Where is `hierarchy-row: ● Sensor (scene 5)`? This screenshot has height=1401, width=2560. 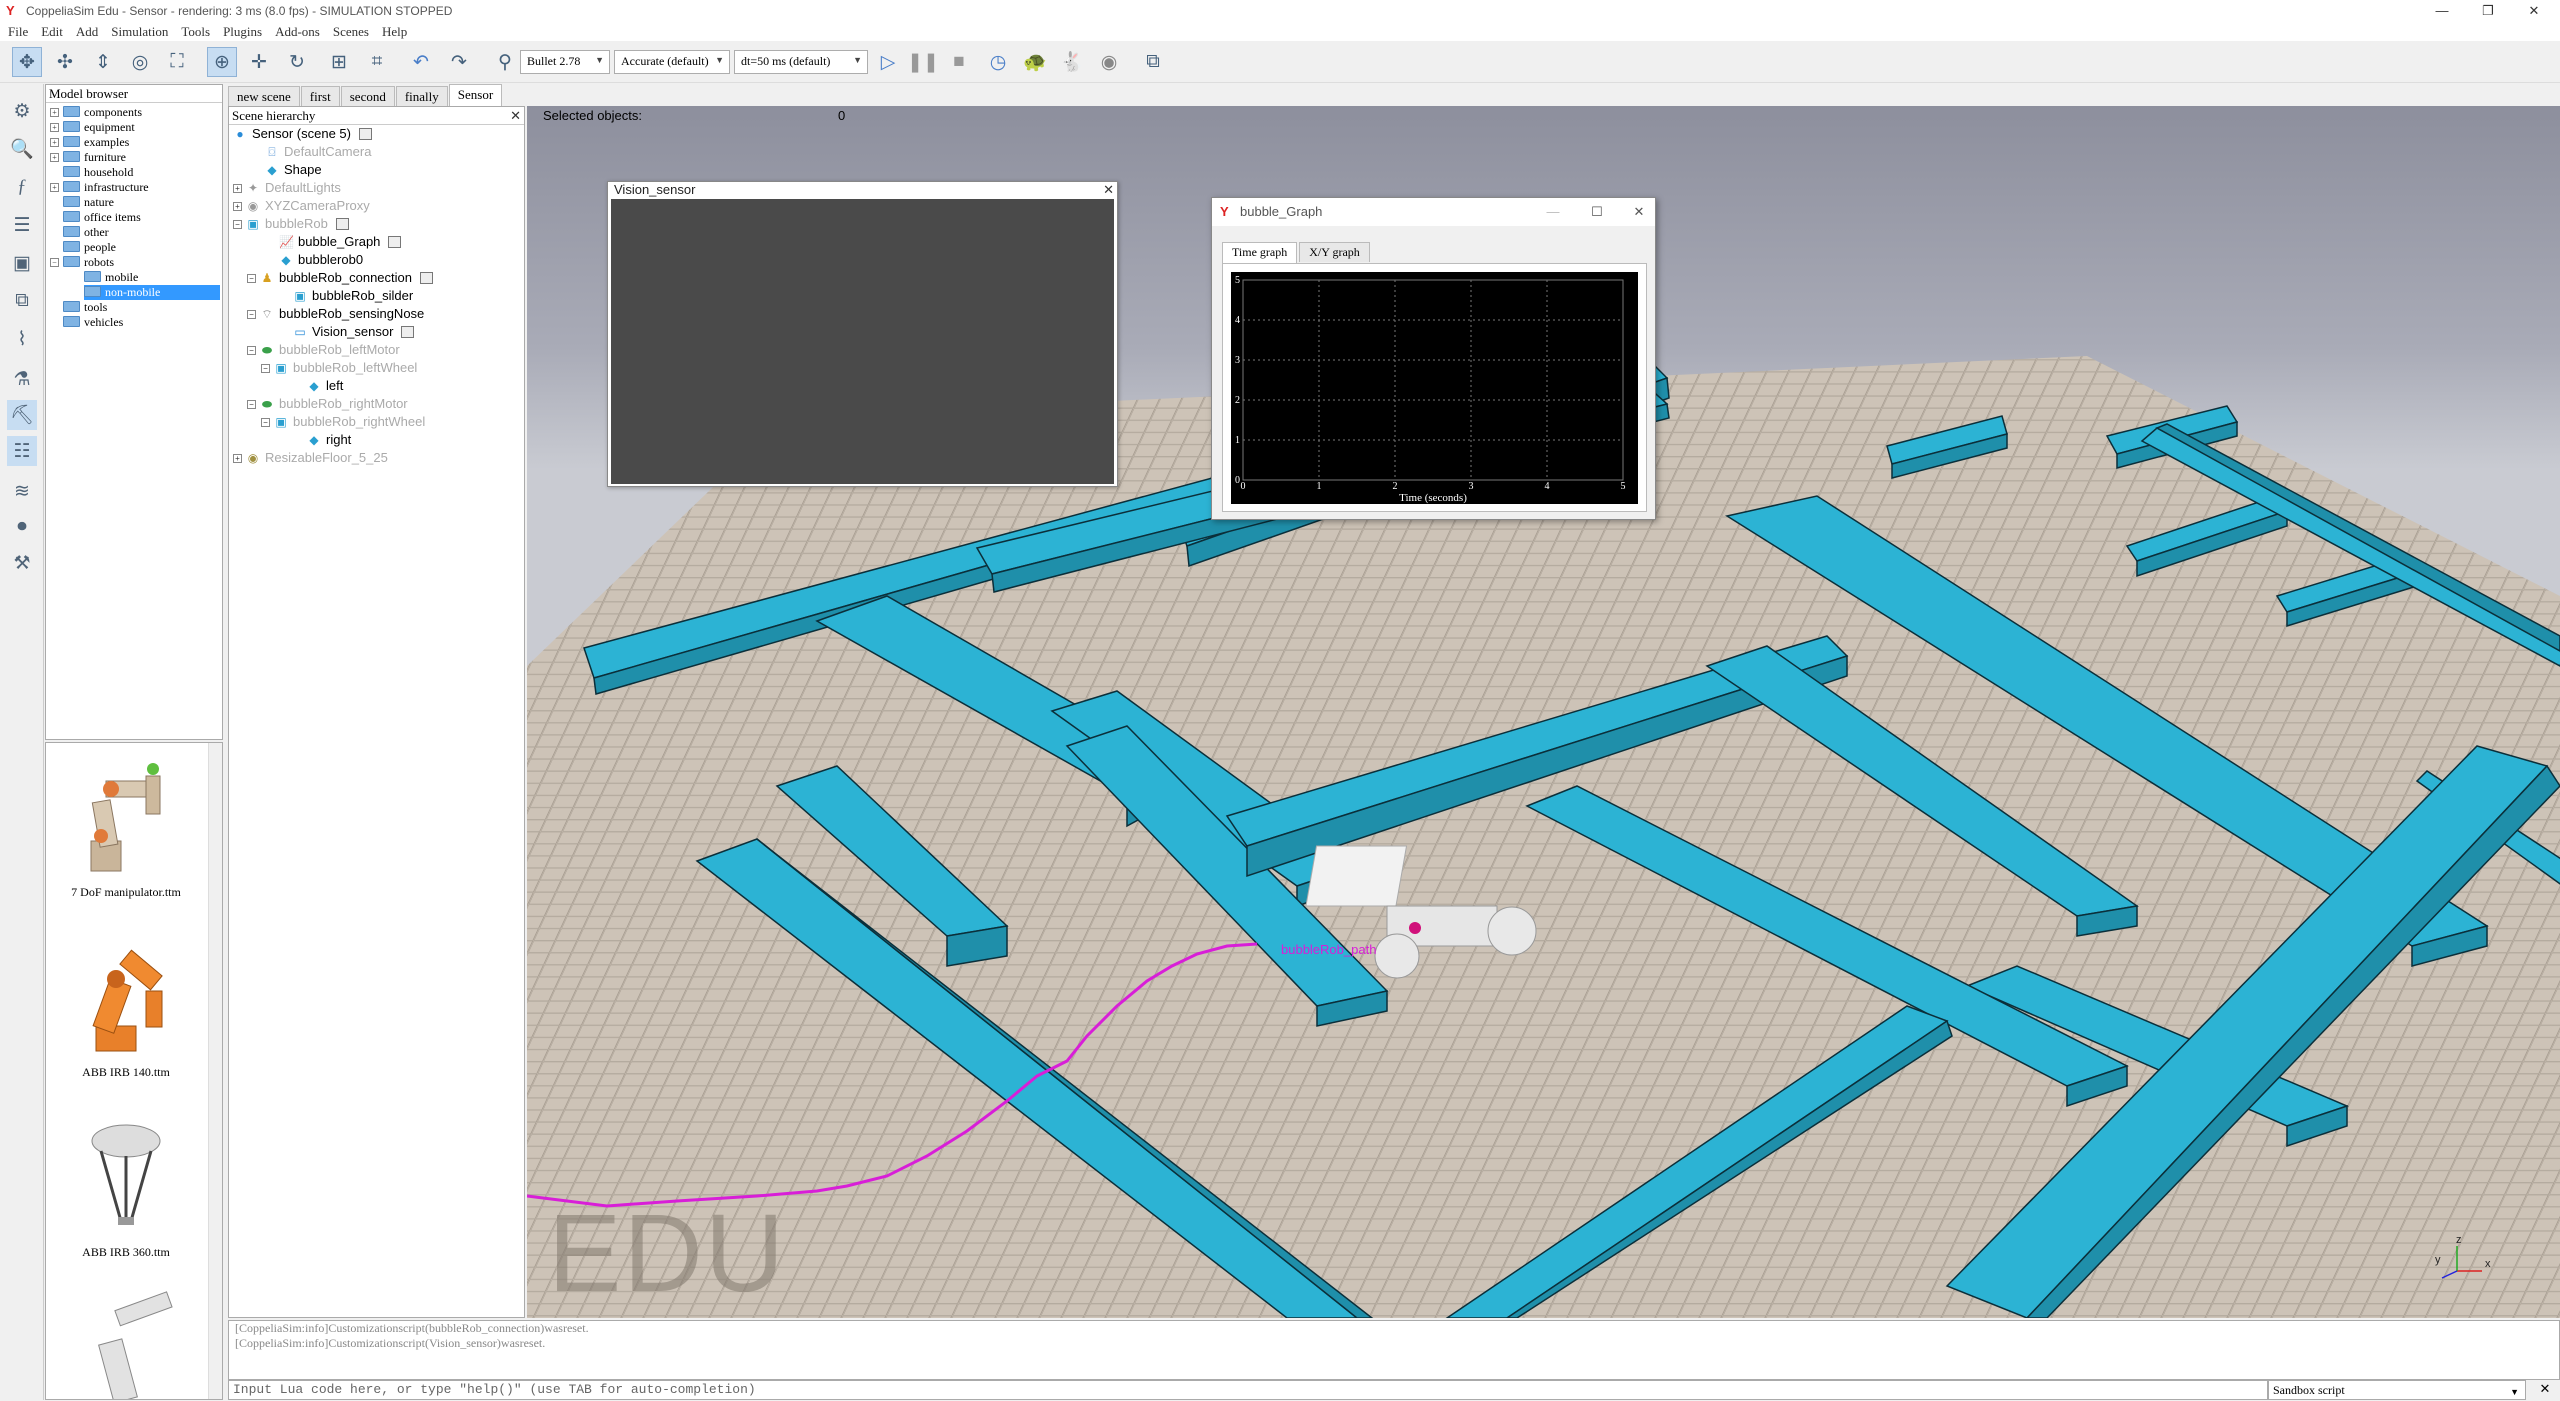
hierarchy-row: ● Sensor (scene 5) is located at coordinates (302, 134).